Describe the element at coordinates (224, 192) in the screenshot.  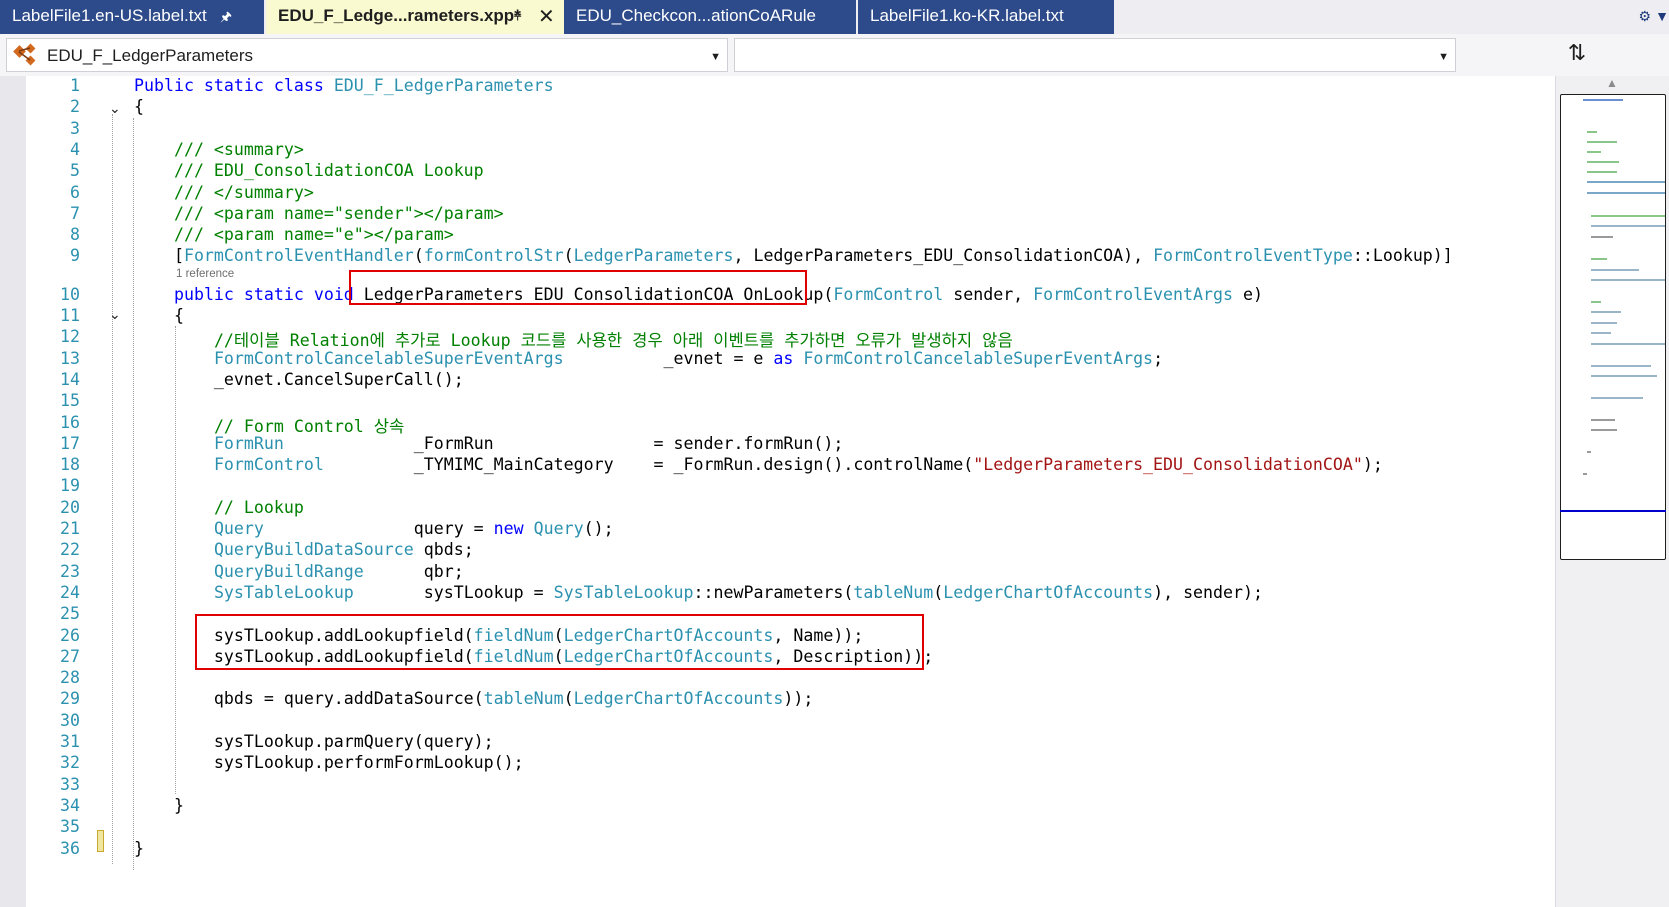
I see `code-text: /// </summary>` at that location.